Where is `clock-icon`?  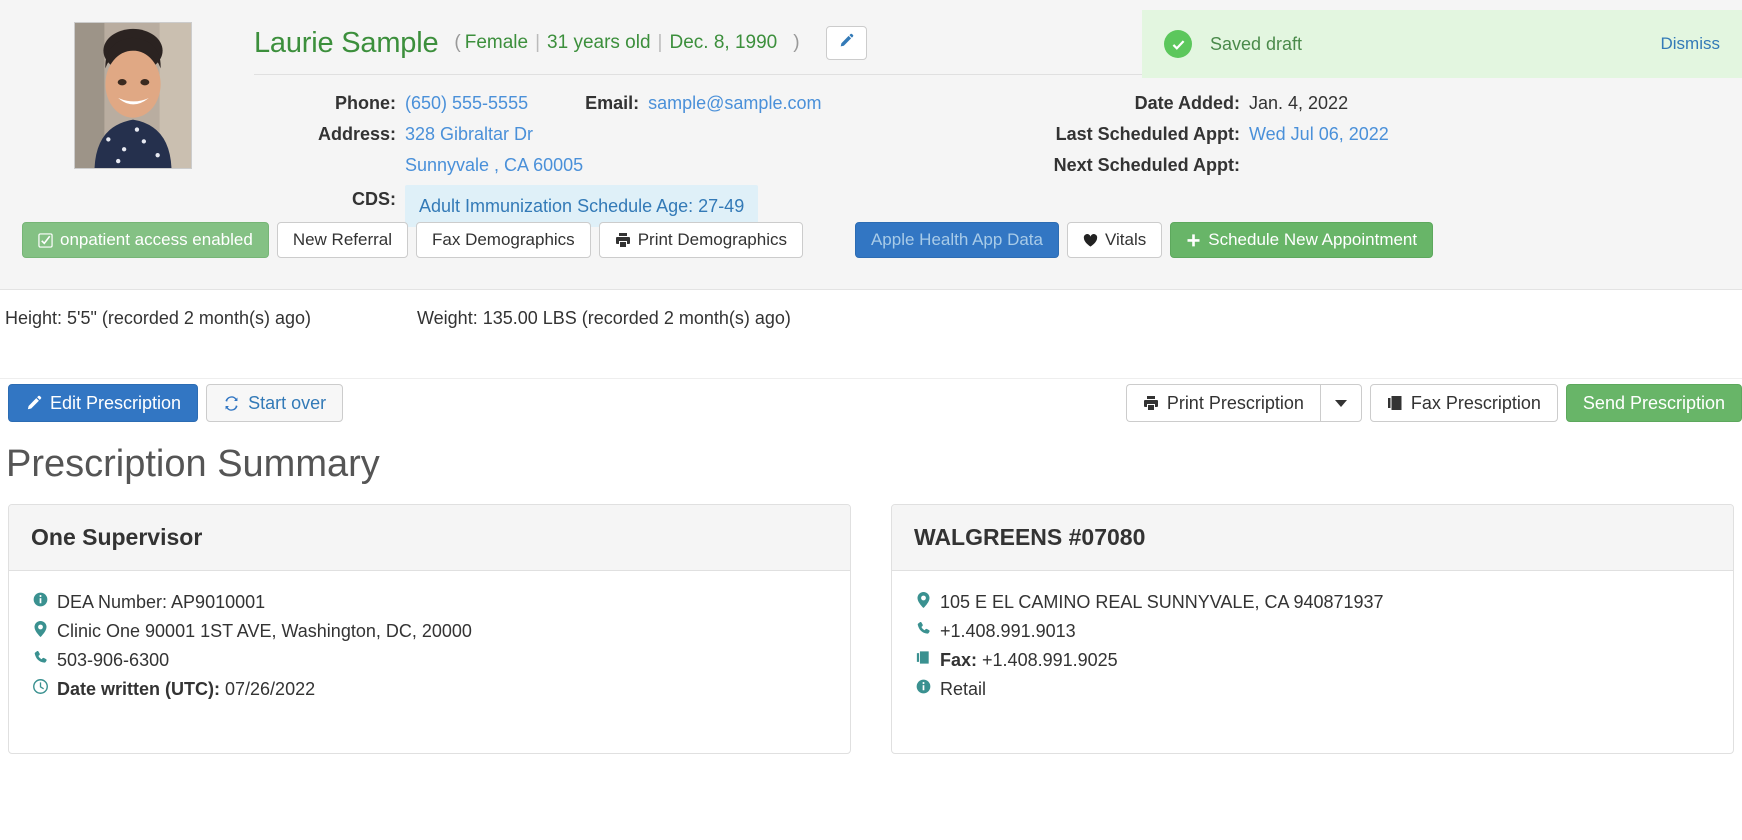 clock-icon is located at coordinates (40, 686).